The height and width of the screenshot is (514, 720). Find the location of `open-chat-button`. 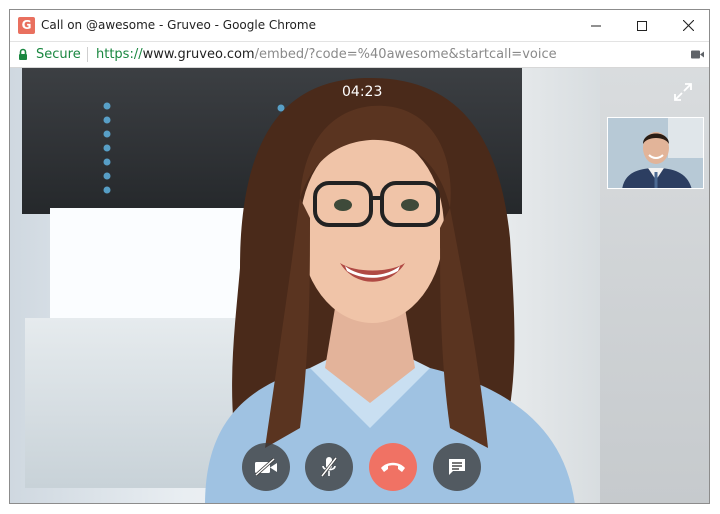

open-chat-button is located at coordinates (457, 467).